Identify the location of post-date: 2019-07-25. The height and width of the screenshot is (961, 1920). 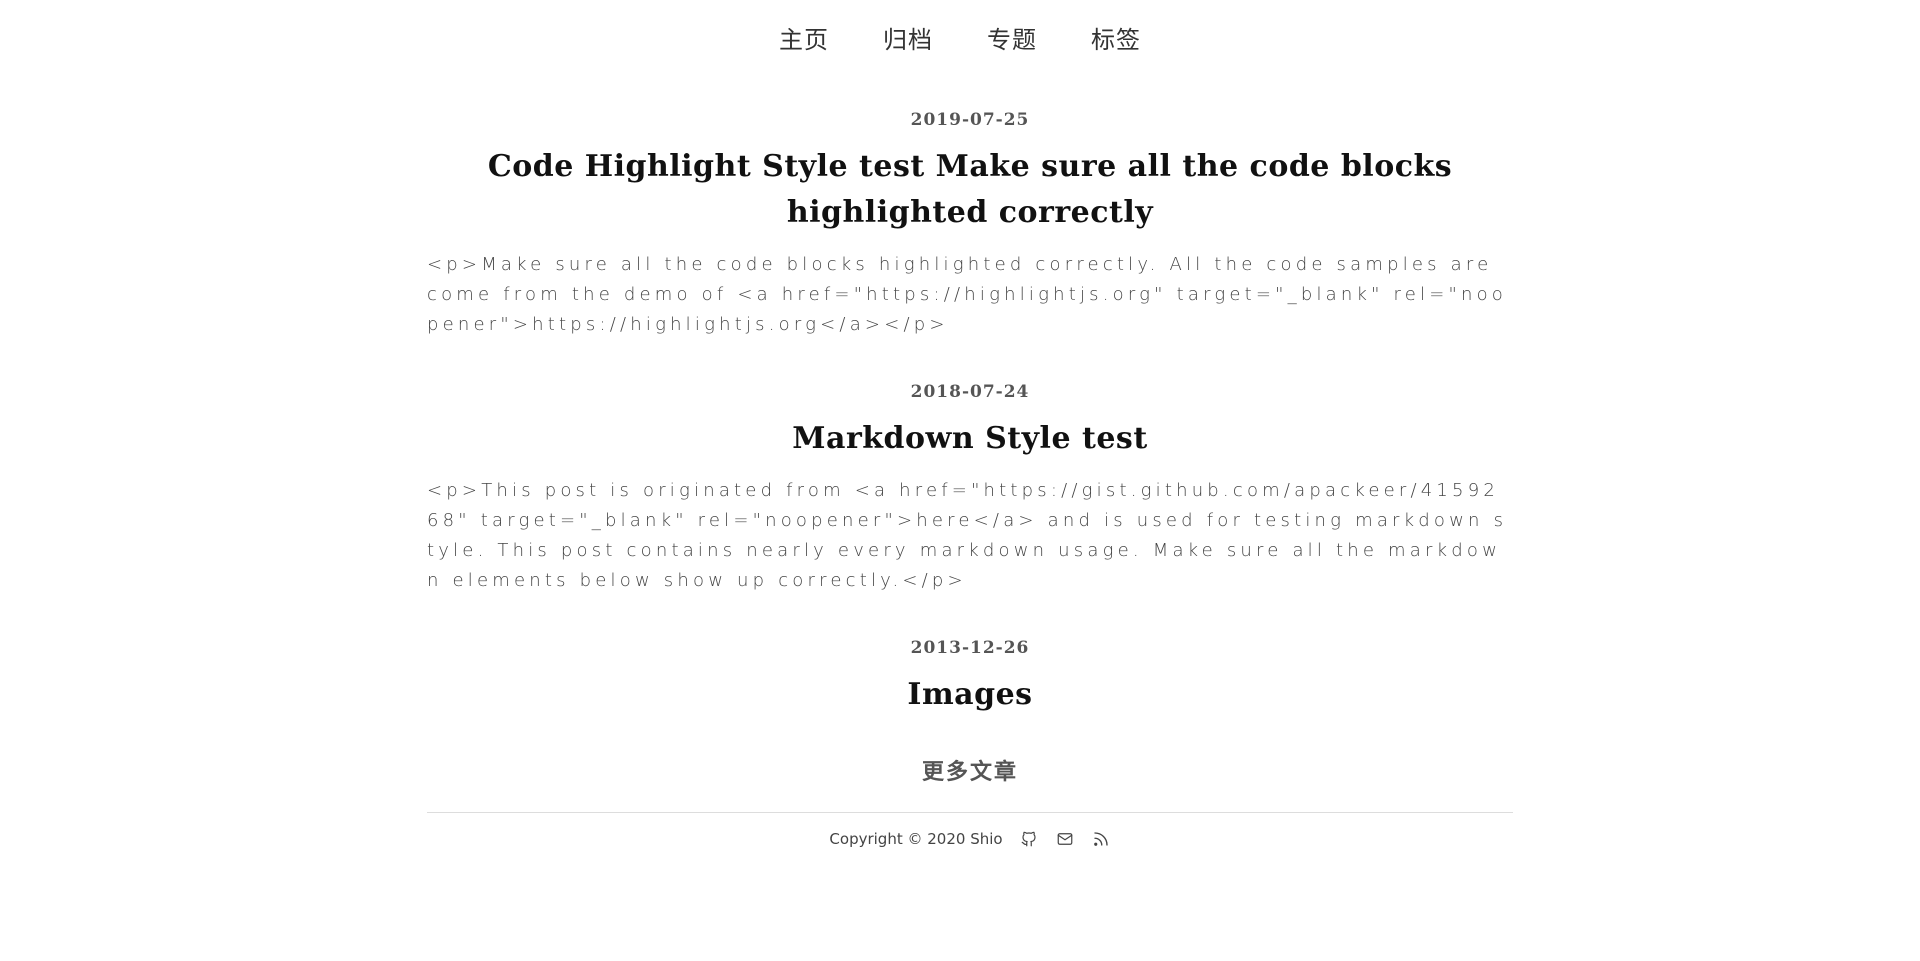
(970, 120).